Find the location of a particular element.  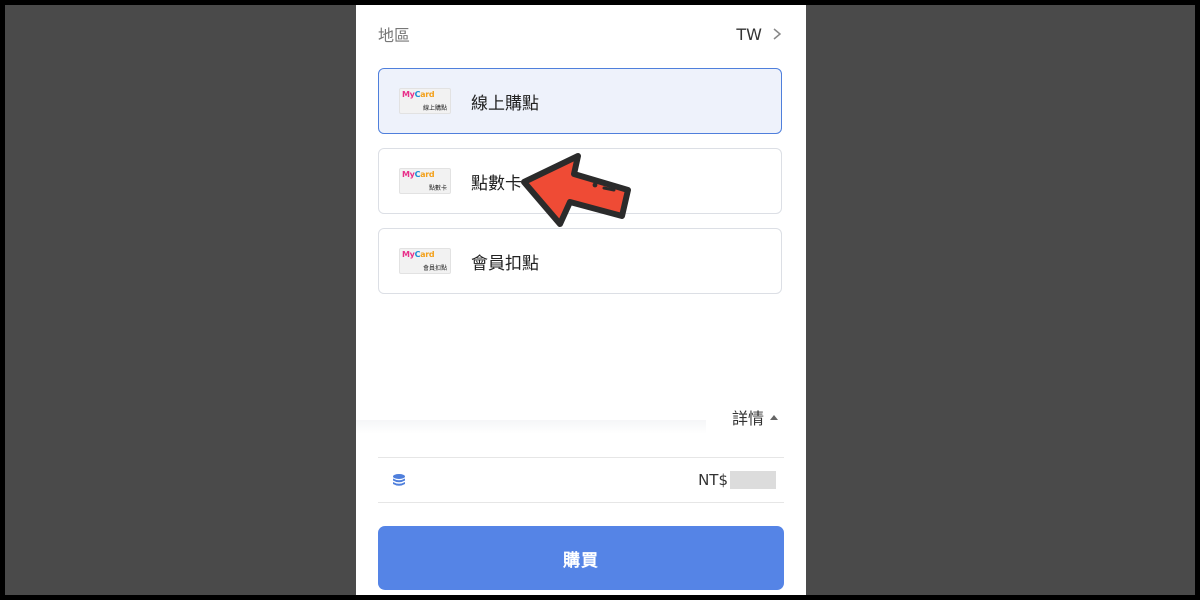

chevron-right-icon is located at coordinates (777, 34).